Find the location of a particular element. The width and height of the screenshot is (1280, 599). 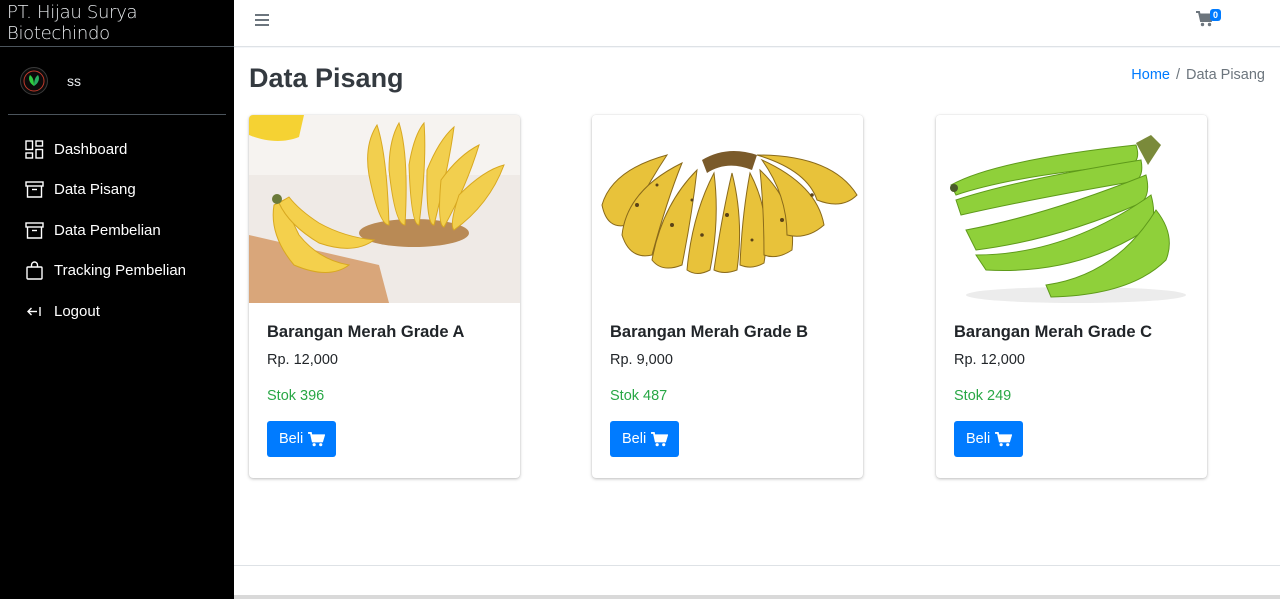

product-stock: Stok 396 is located at coordinates (296, 396).